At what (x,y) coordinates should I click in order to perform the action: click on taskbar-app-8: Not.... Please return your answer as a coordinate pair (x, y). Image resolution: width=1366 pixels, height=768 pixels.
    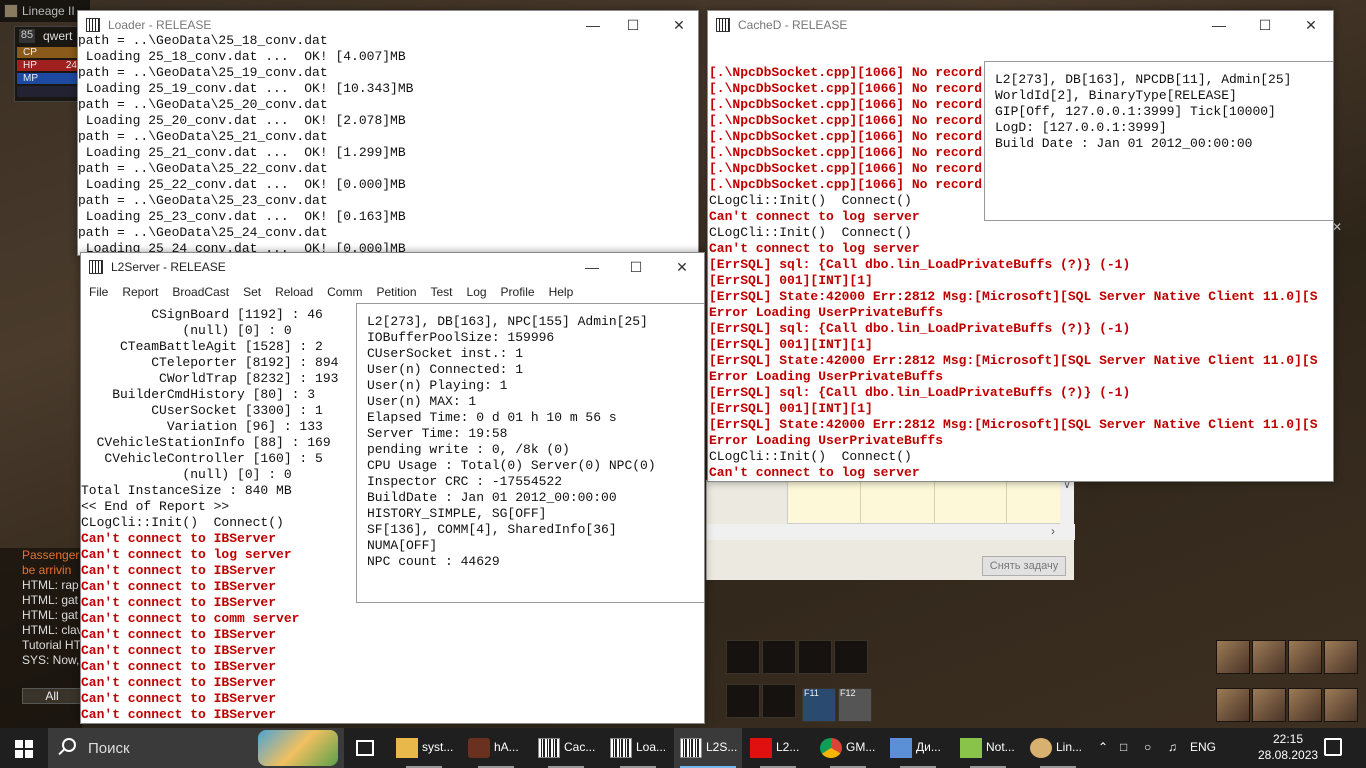
    Looking at the image, I should click on (988, 748).